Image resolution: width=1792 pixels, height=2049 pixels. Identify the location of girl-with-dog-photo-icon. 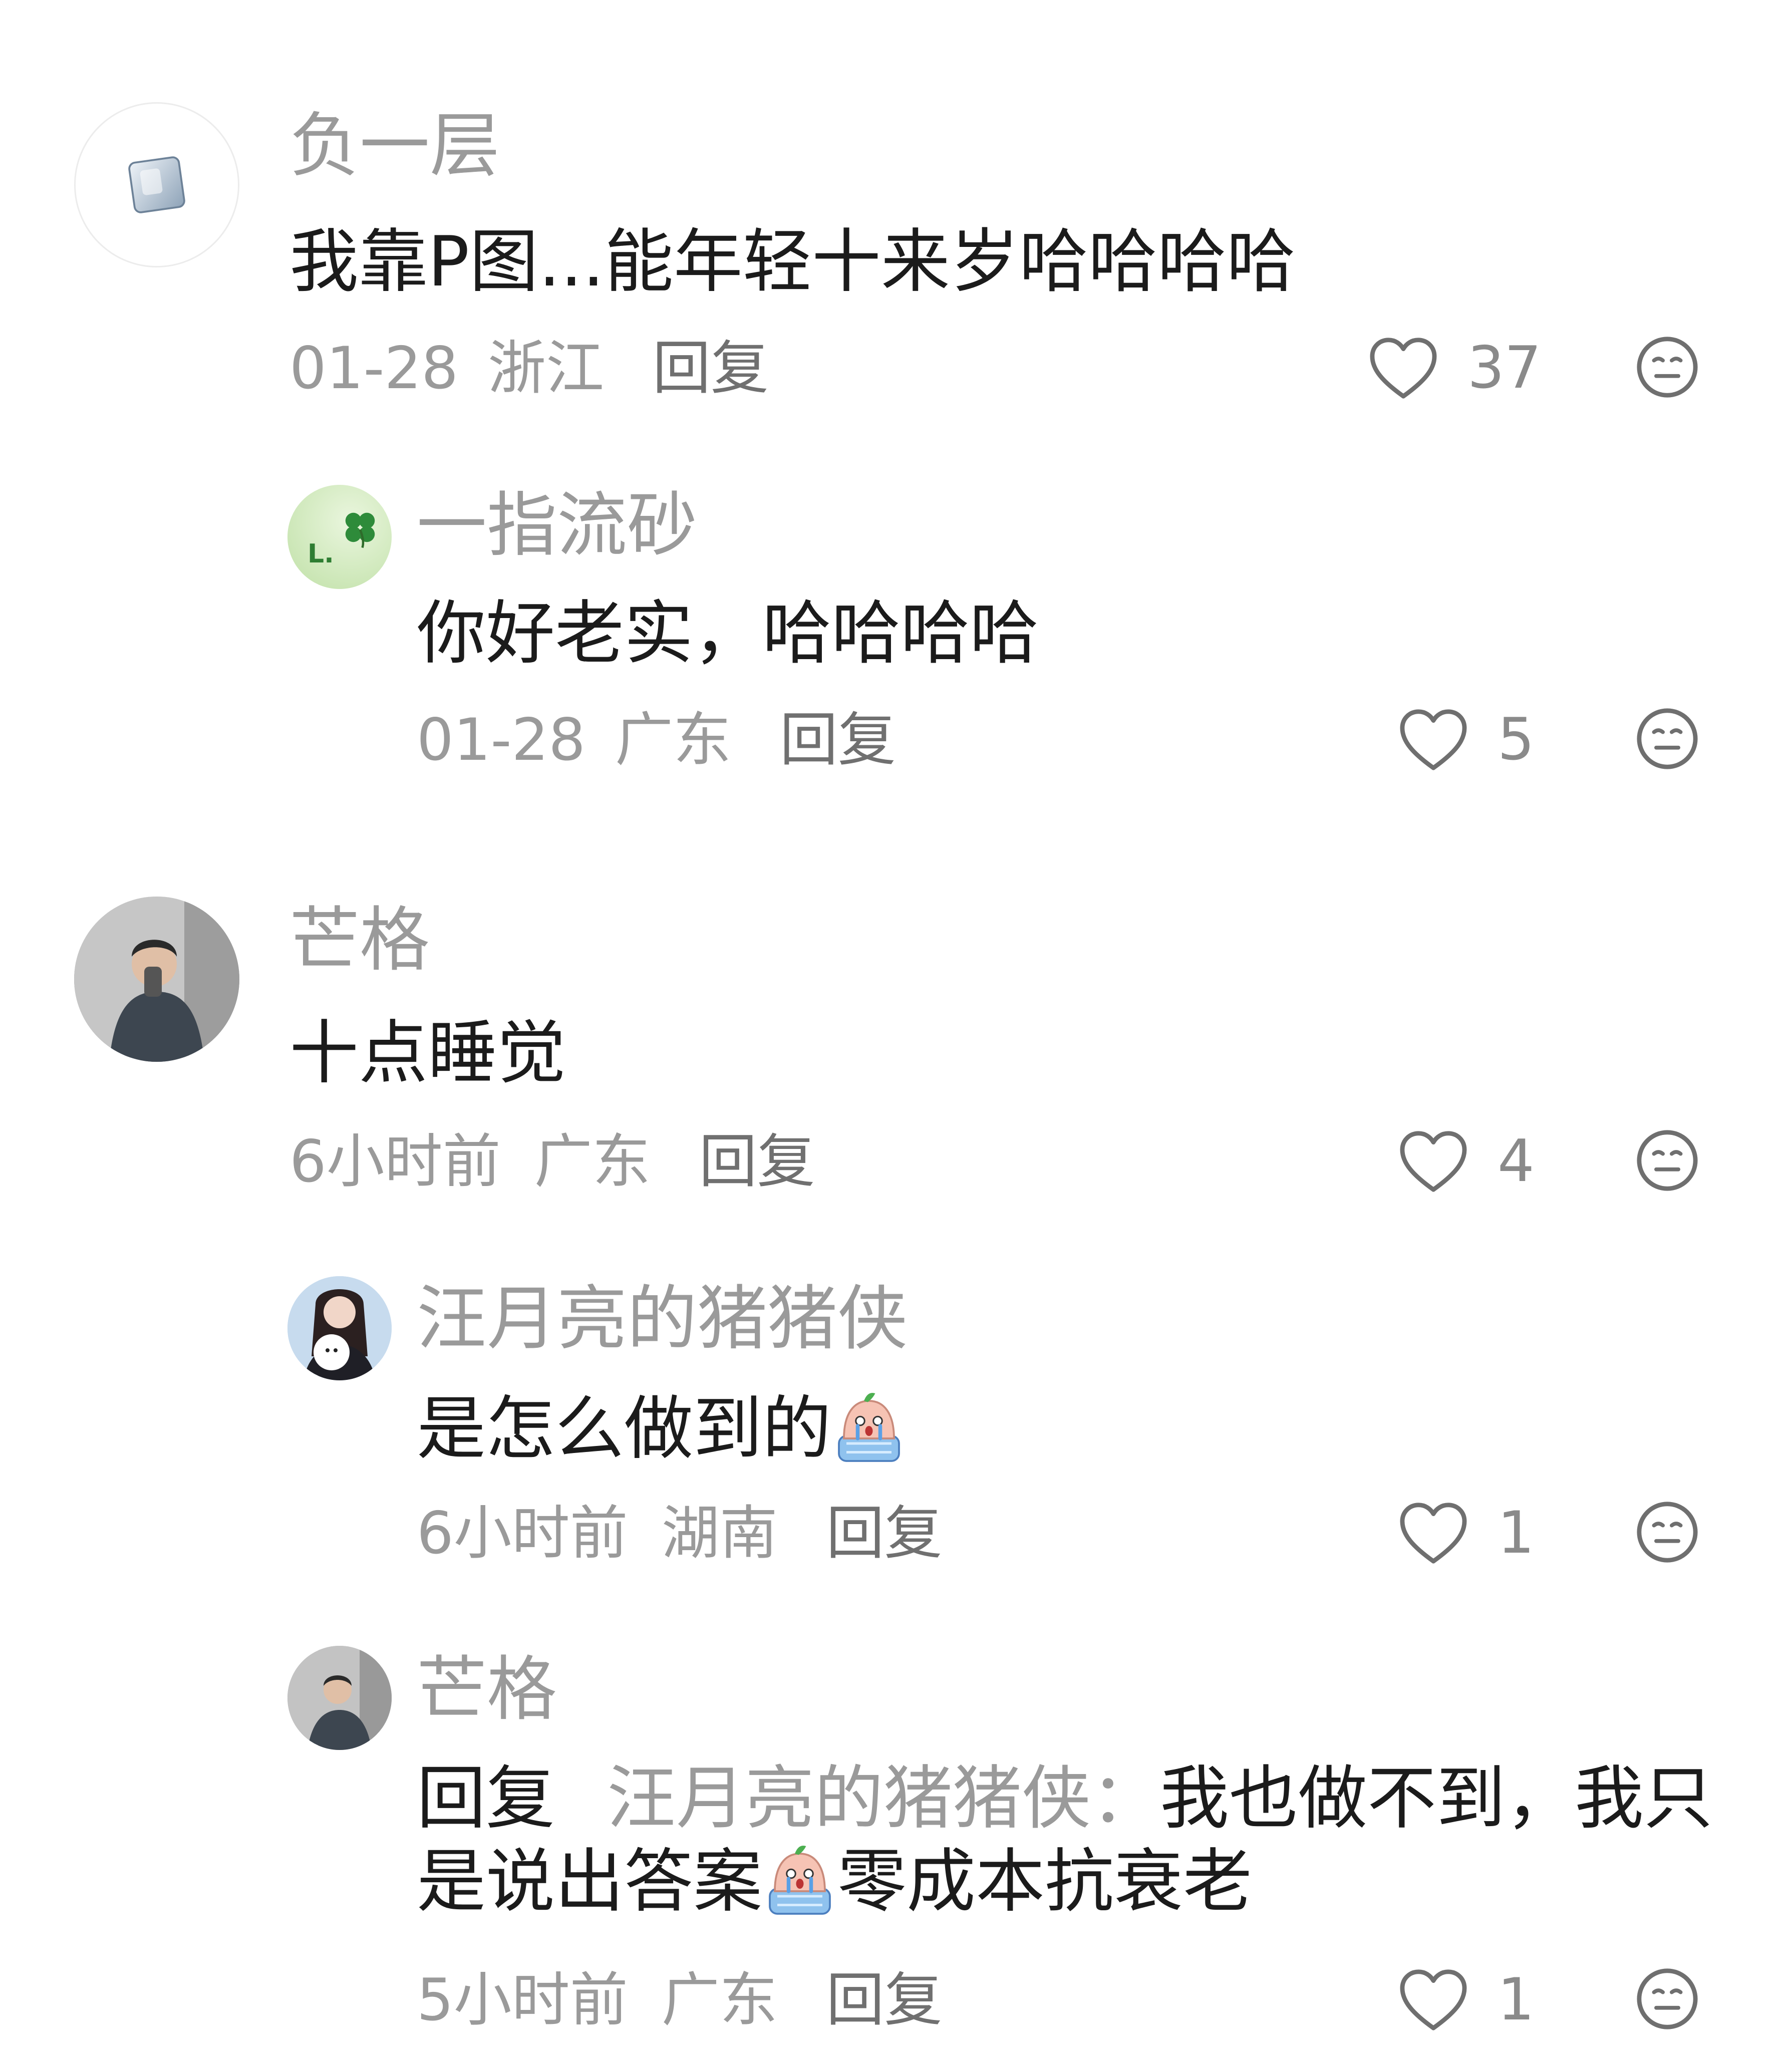
(339, 1328).